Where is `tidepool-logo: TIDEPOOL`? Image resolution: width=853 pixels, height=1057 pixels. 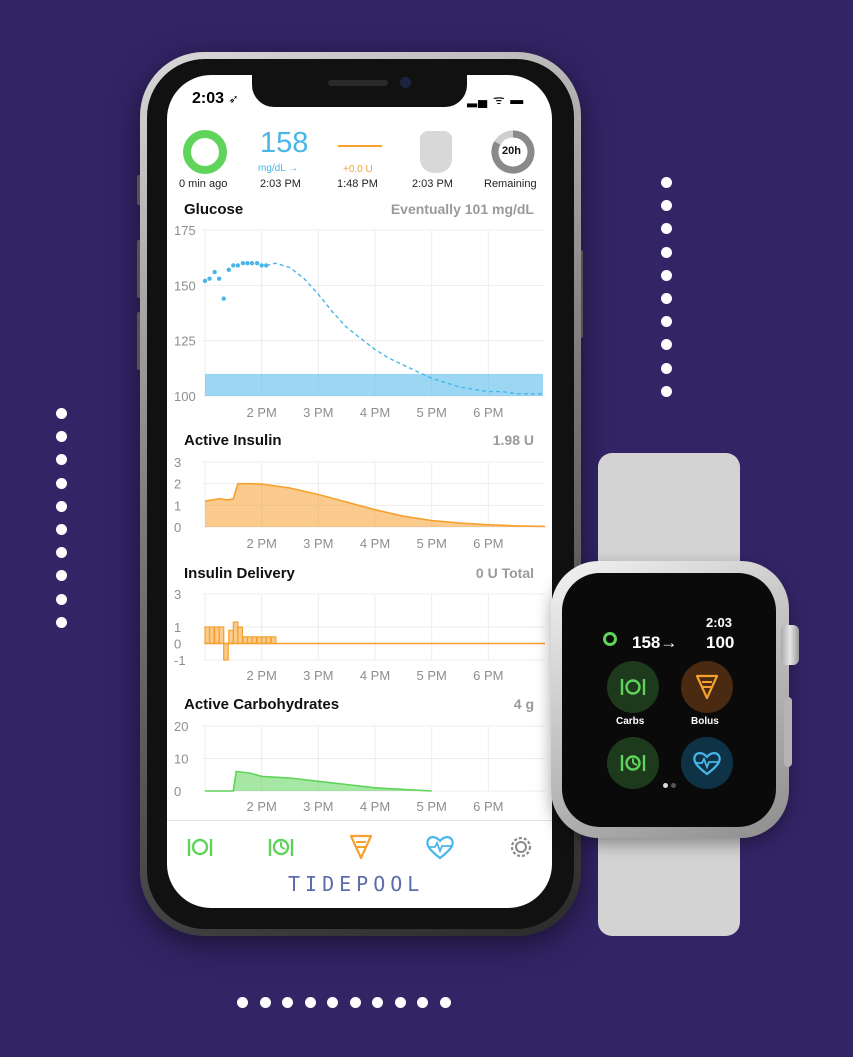
tidepool-logo: TIDEPOOL is located at coordinates (356, 884).